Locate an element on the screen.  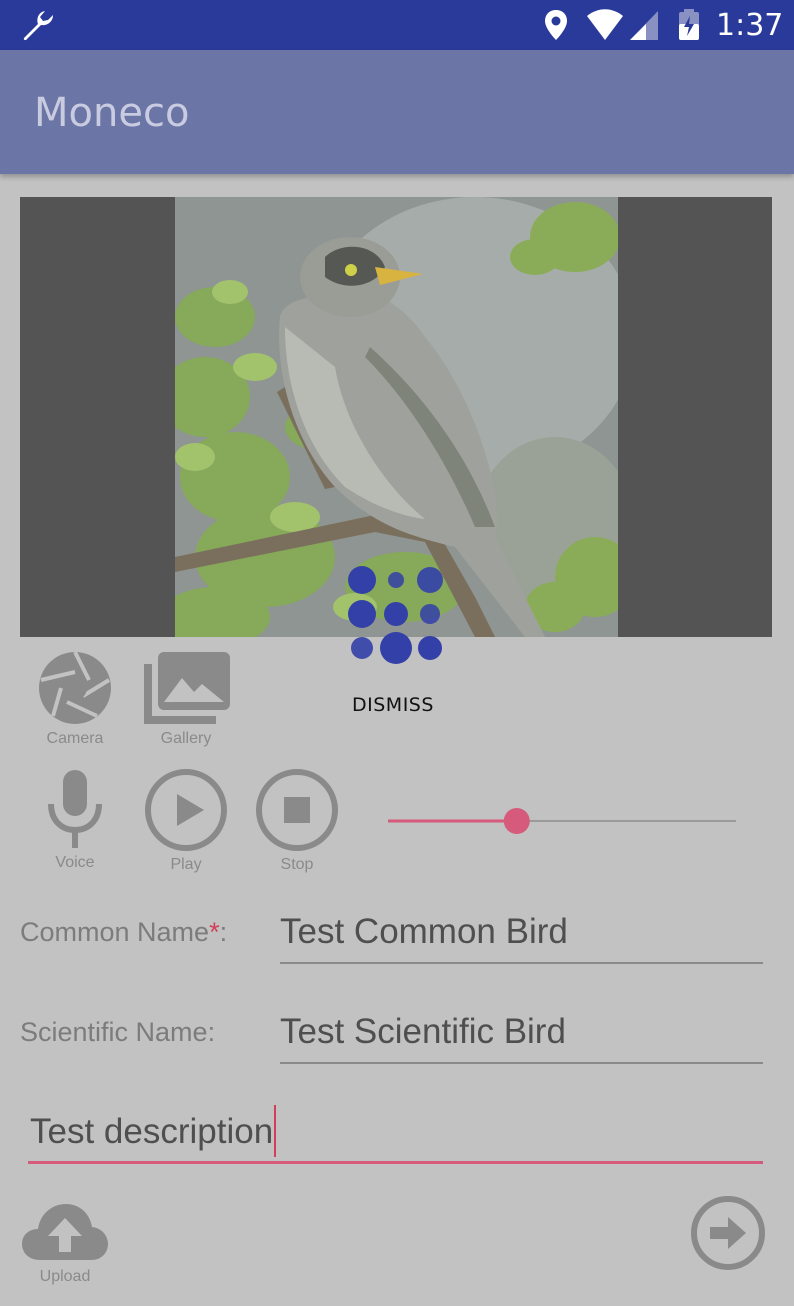
upload-label: Upload is located at coordinates (65, 1276).